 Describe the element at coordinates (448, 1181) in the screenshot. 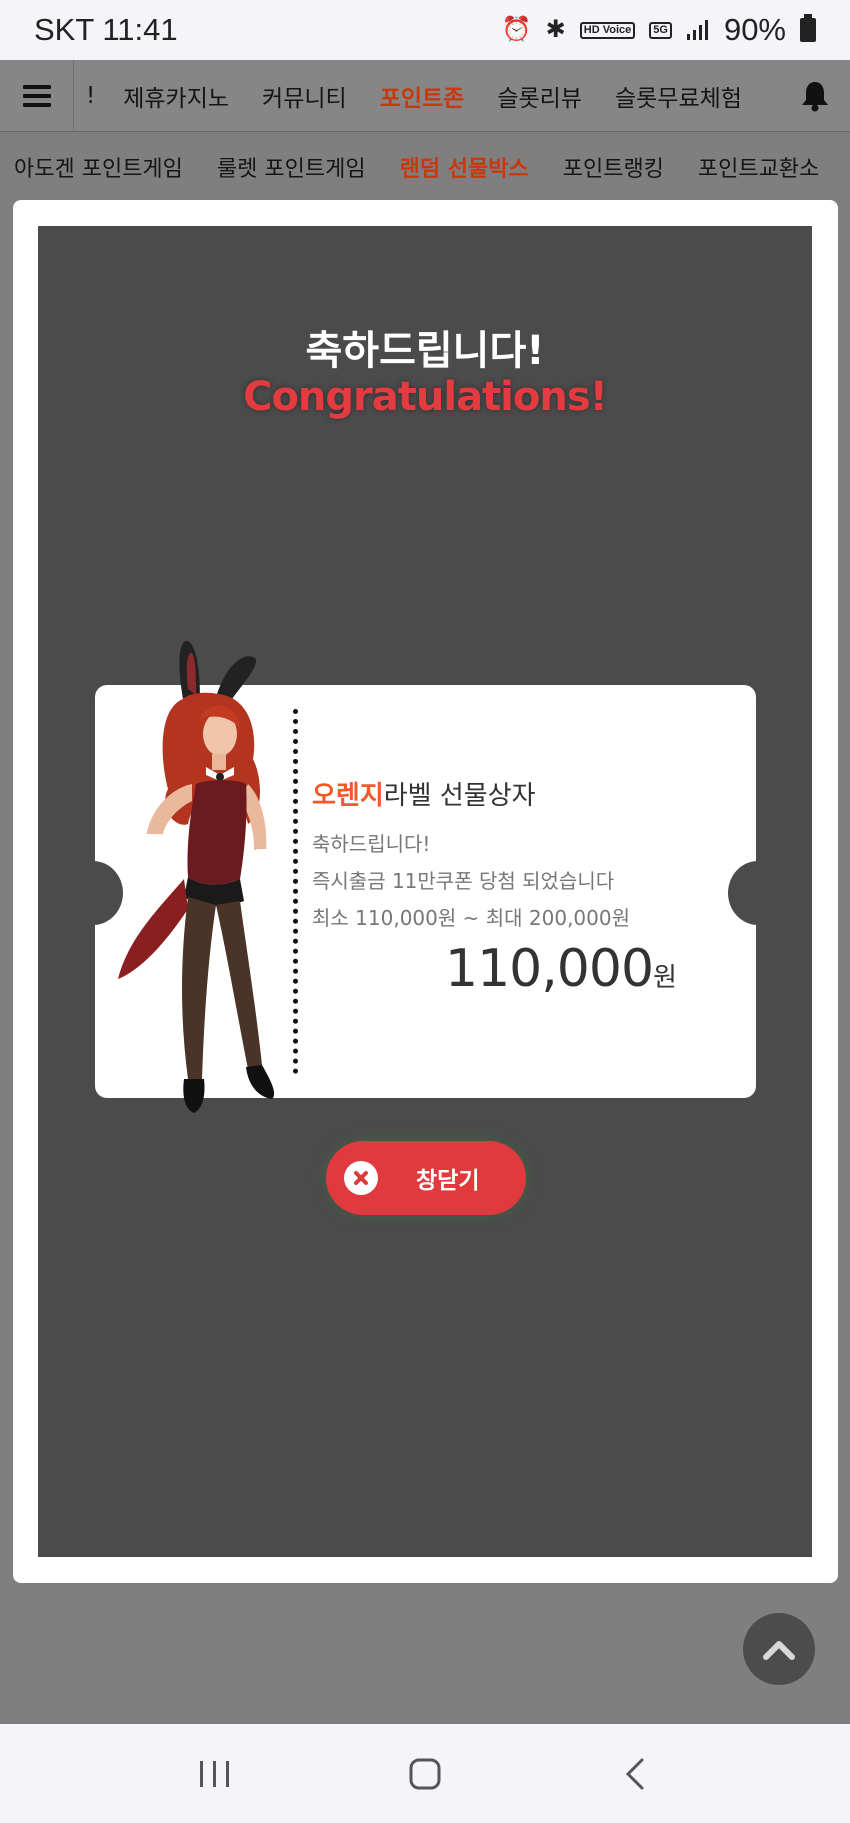

I see `close-modal-label: 창닫기` at that location.